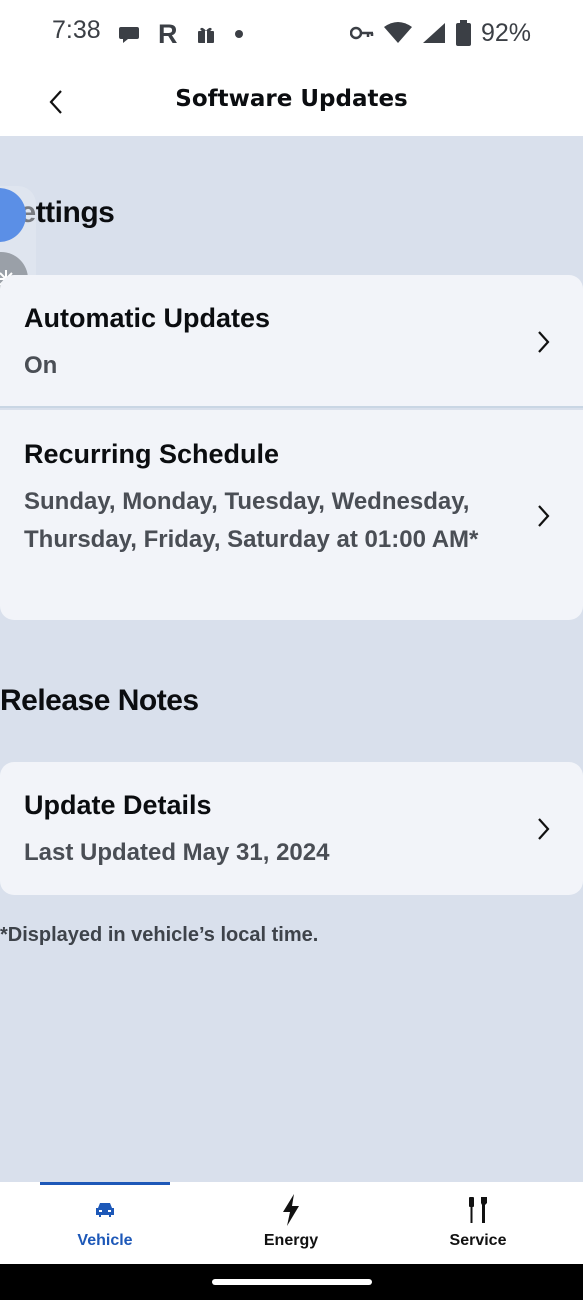  What do you see at coordinates (159, 935) in the screenshot?
I see `local-time-footnote: *Displayed in vehicle’s local time.` at bounding box center [159, 935].